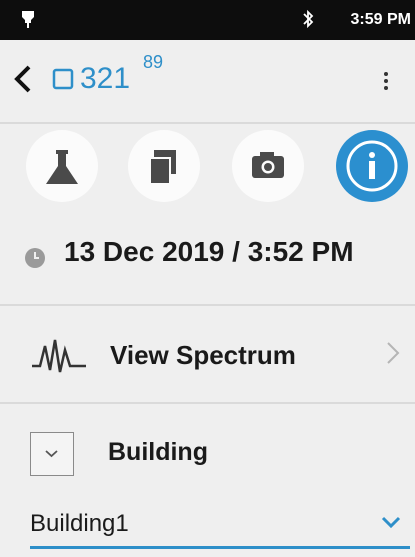 Image resolution: width=415 pixels, height=557 pixels. What do you see at coordinates (158, 452) in the screenshot?
I see `building-label: Building` at bounding box center [158, 452].